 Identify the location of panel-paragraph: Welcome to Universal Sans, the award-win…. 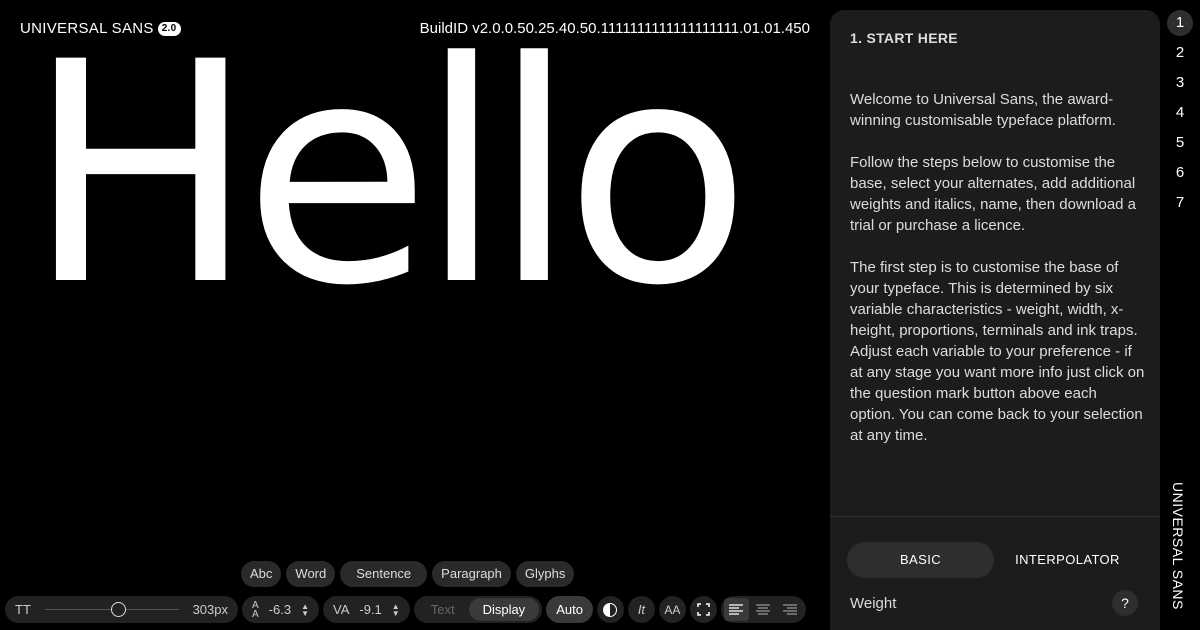
(983, 110).